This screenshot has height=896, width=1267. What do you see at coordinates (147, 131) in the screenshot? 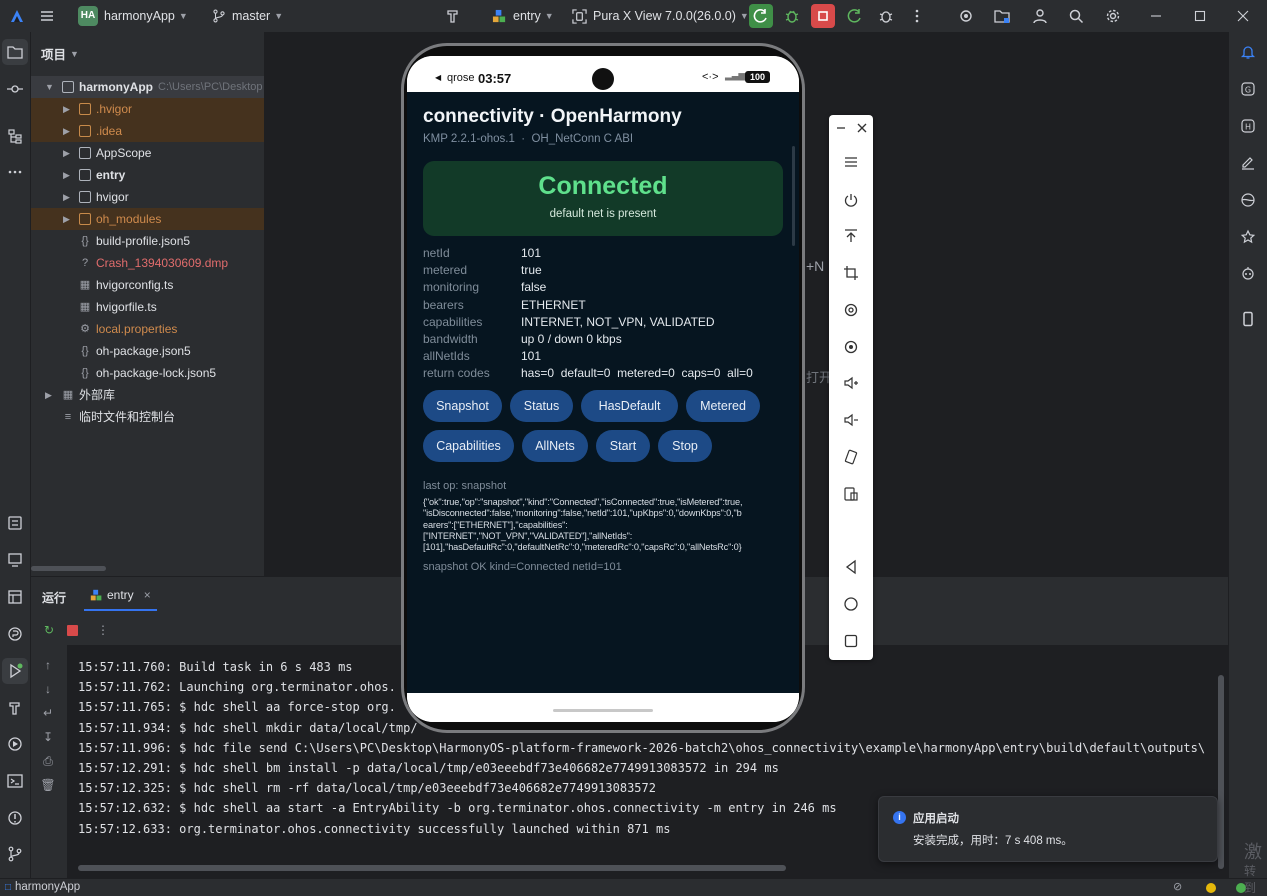
I see `tree-item: ▶ .idea` at bounding box center [147, 131].